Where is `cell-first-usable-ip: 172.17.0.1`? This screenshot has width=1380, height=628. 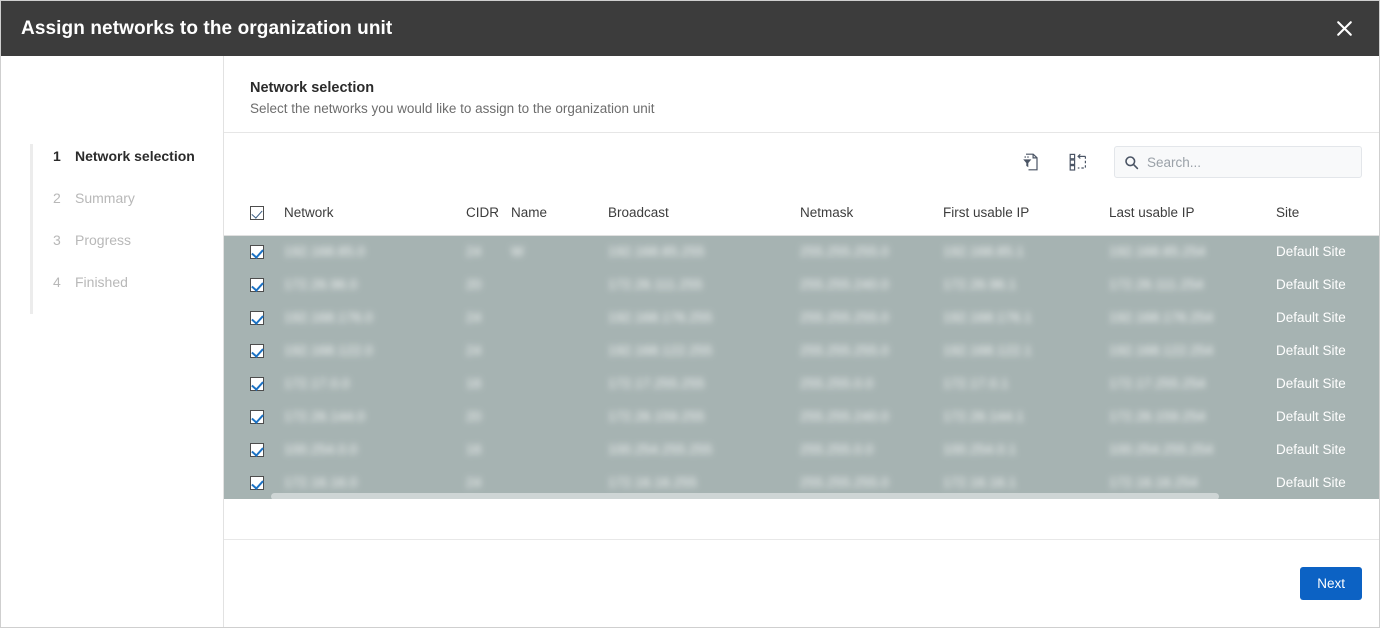
cell-first-usable-ip: 172.17.0.1 is located at coordinates (1026, 383).